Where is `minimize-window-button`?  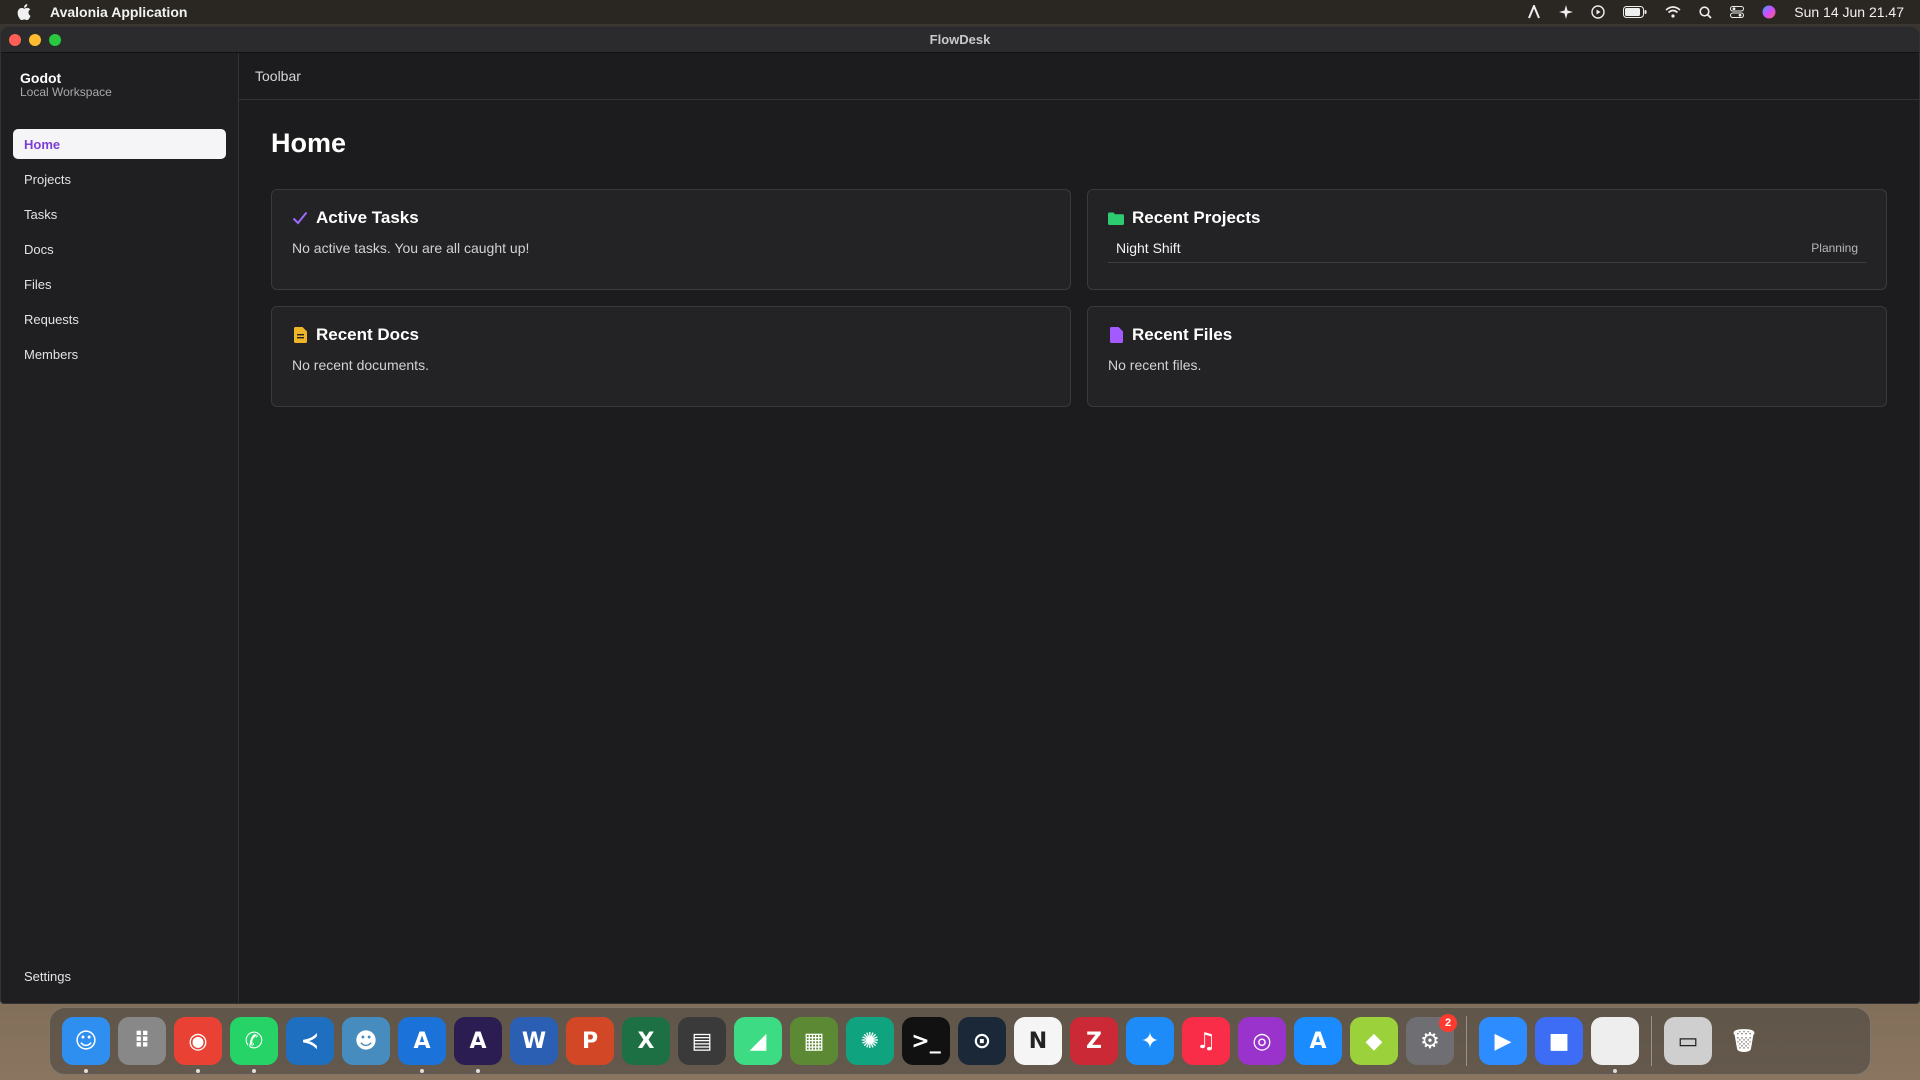
minimize-window-button is located at coordinates (35, 39).